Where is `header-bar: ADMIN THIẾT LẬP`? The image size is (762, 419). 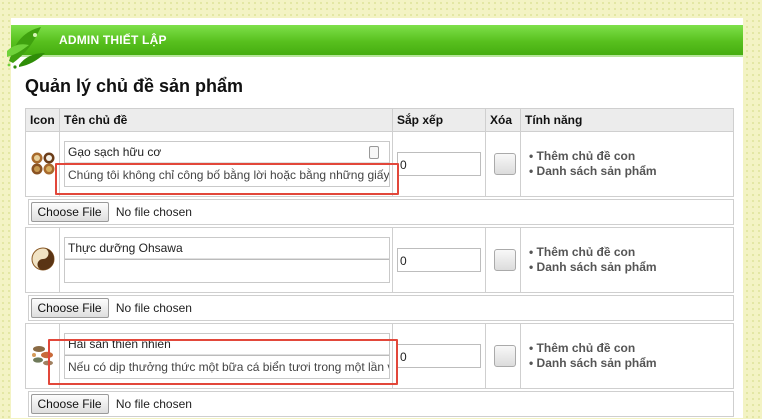
header-bar: ADMIN THIẾT LẬP is located at coordinates (377, 41).